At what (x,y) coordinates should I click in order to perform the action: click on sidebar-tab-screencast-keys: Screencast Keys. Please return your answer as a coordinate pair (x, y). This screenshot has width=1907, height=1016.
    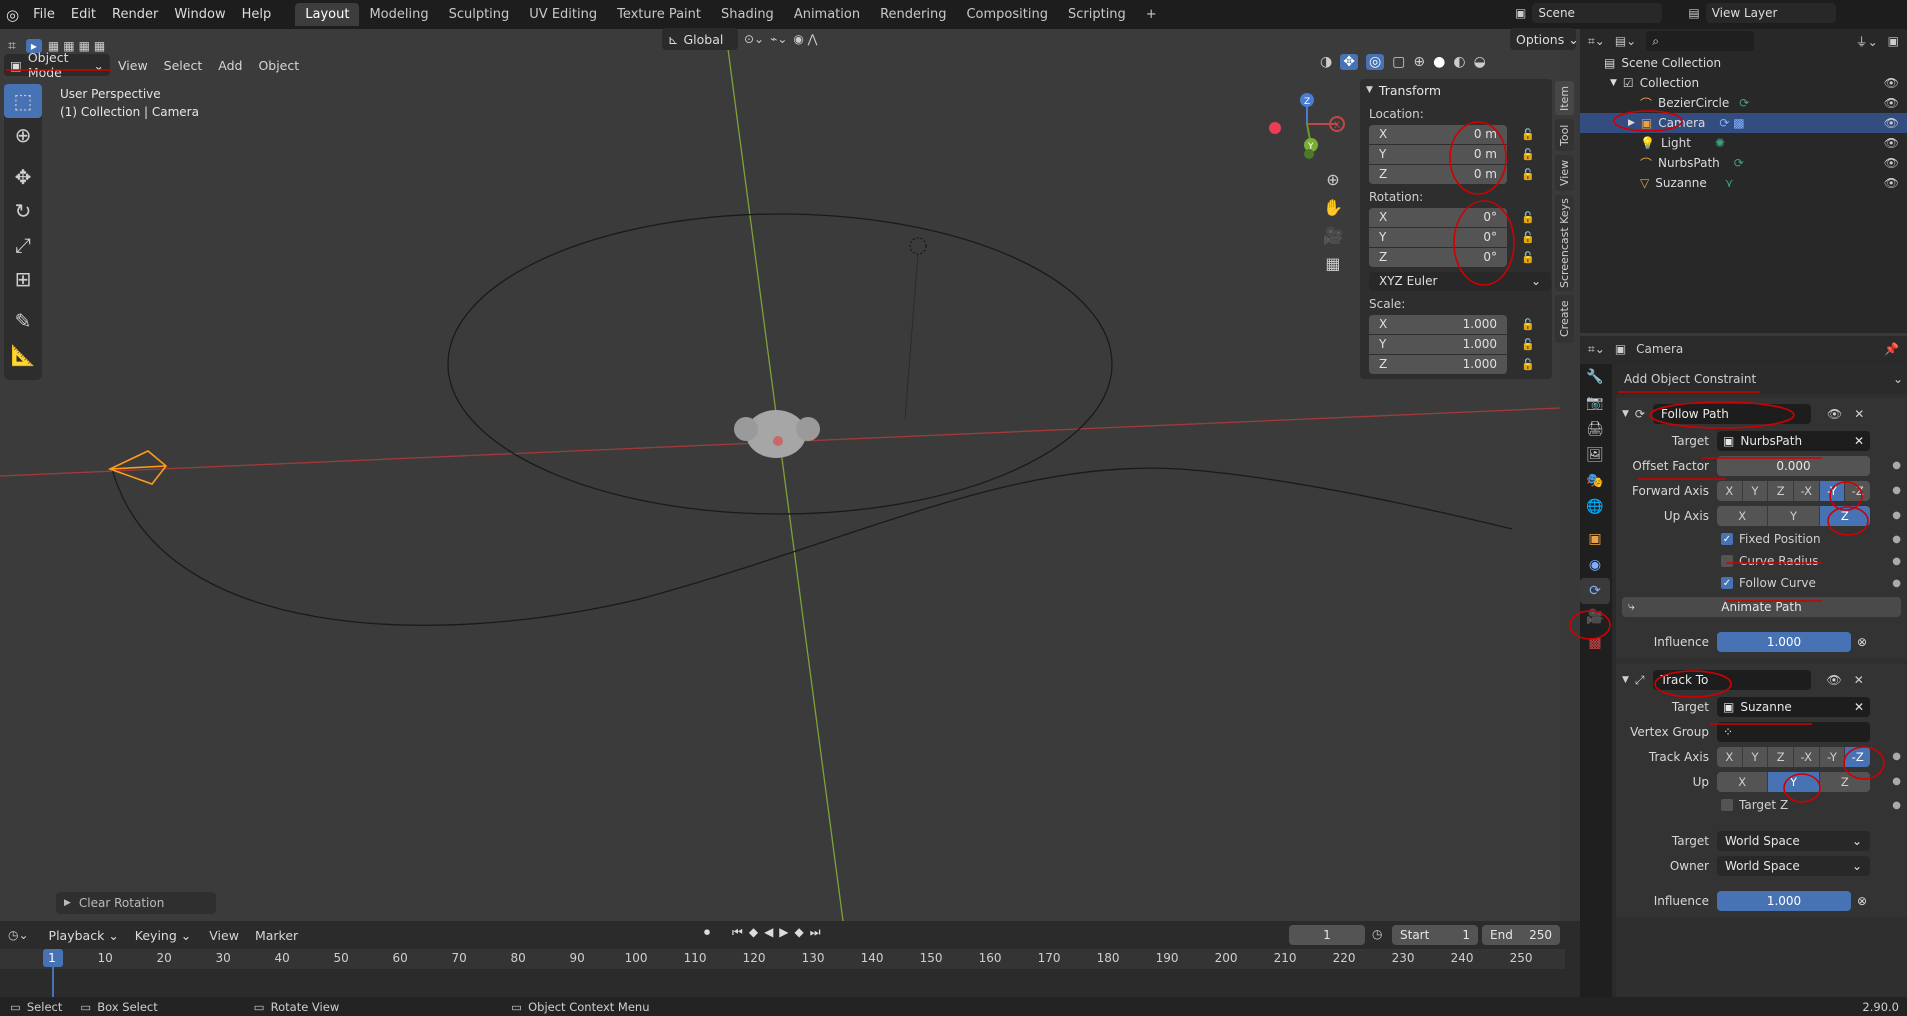
    Looking at the image, I should click on (1564, 243).